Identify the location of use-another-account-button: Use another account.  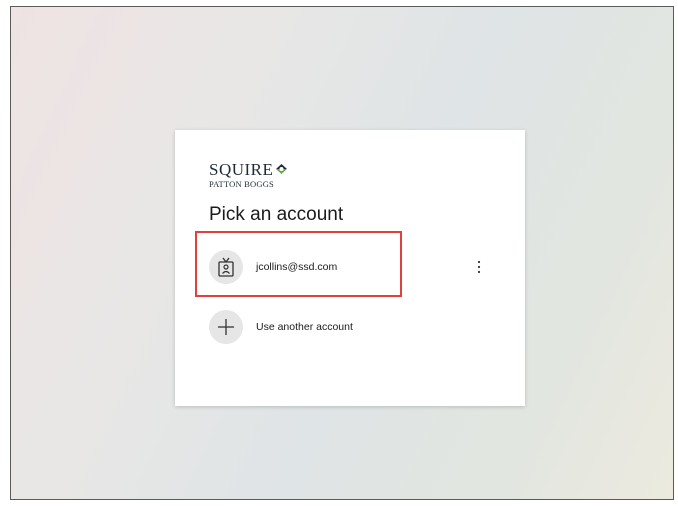
(349, 327).